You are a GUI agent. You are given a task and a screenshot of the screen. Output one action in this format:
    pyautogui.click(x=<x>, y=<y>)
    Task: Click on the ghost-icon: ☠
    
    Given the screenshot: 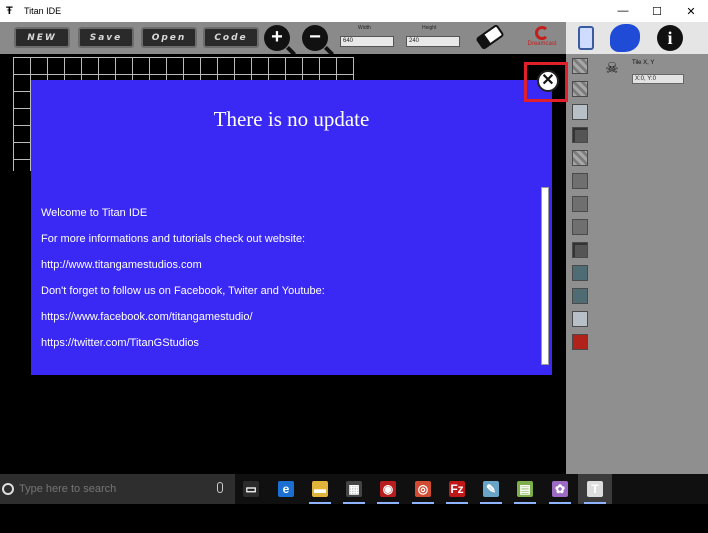 What is the action you would take?
    pyautogui.click(x=612, y=68)
    